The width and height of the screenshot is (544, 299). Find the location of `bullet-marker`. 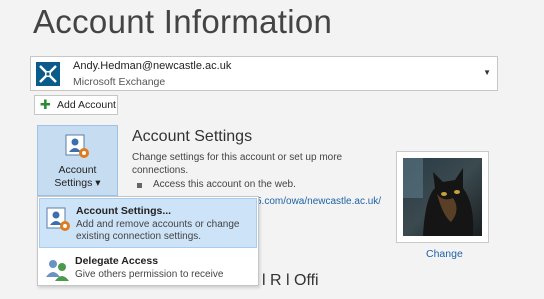

bullet-marker is located at coordinates (139, 185).